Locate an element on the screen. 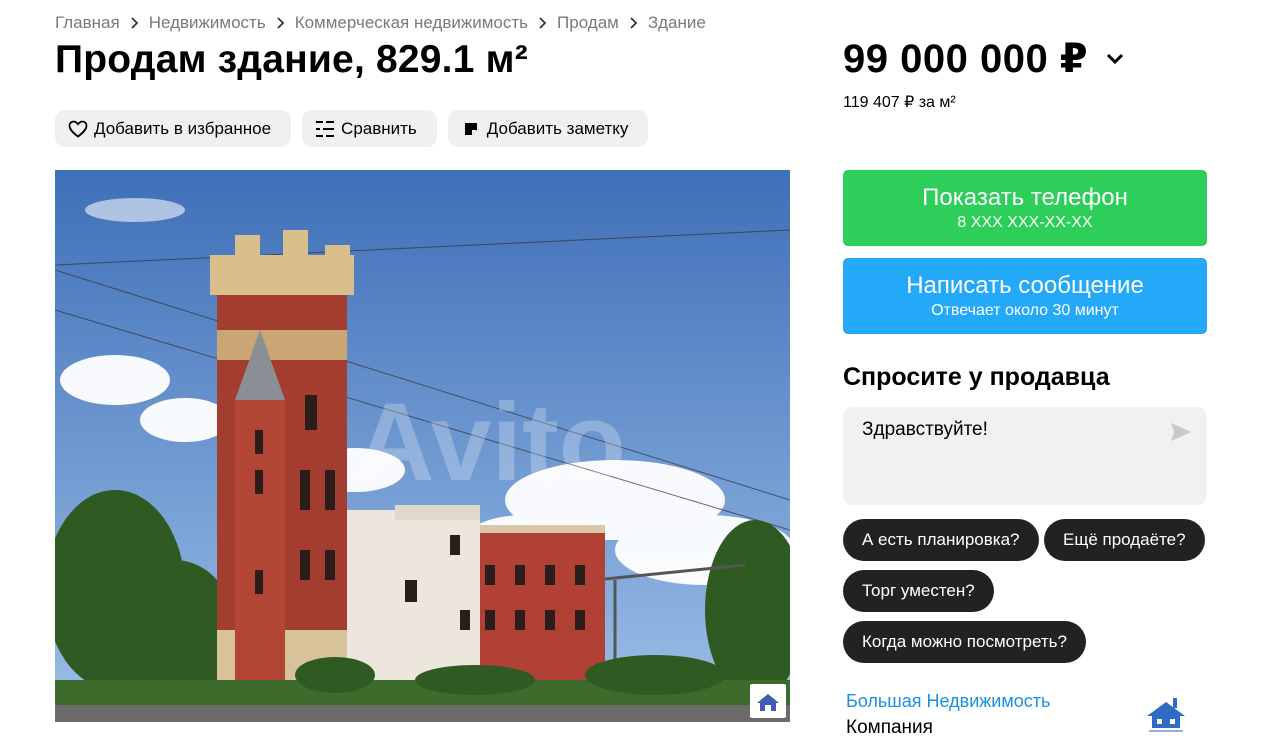 The image size is (1280, 749). avito-watermark: Avito is located at coordinates (490, 442).